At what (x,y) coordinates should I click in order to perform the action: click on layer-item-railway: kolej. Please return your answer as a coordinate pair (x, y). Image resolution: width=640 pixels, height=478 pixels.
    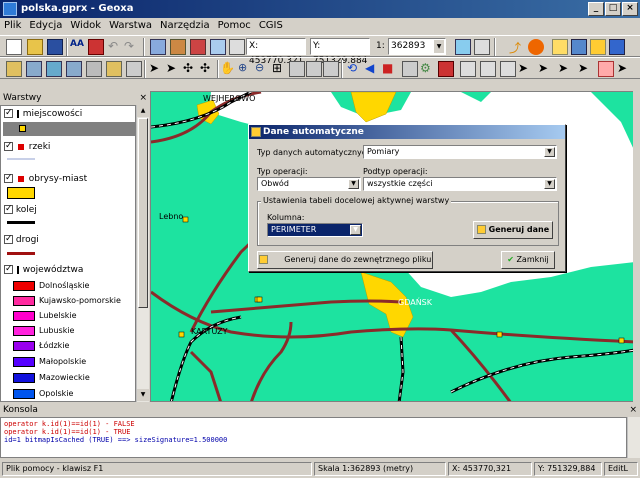
    Looking at the image, I should click on (20, 210).